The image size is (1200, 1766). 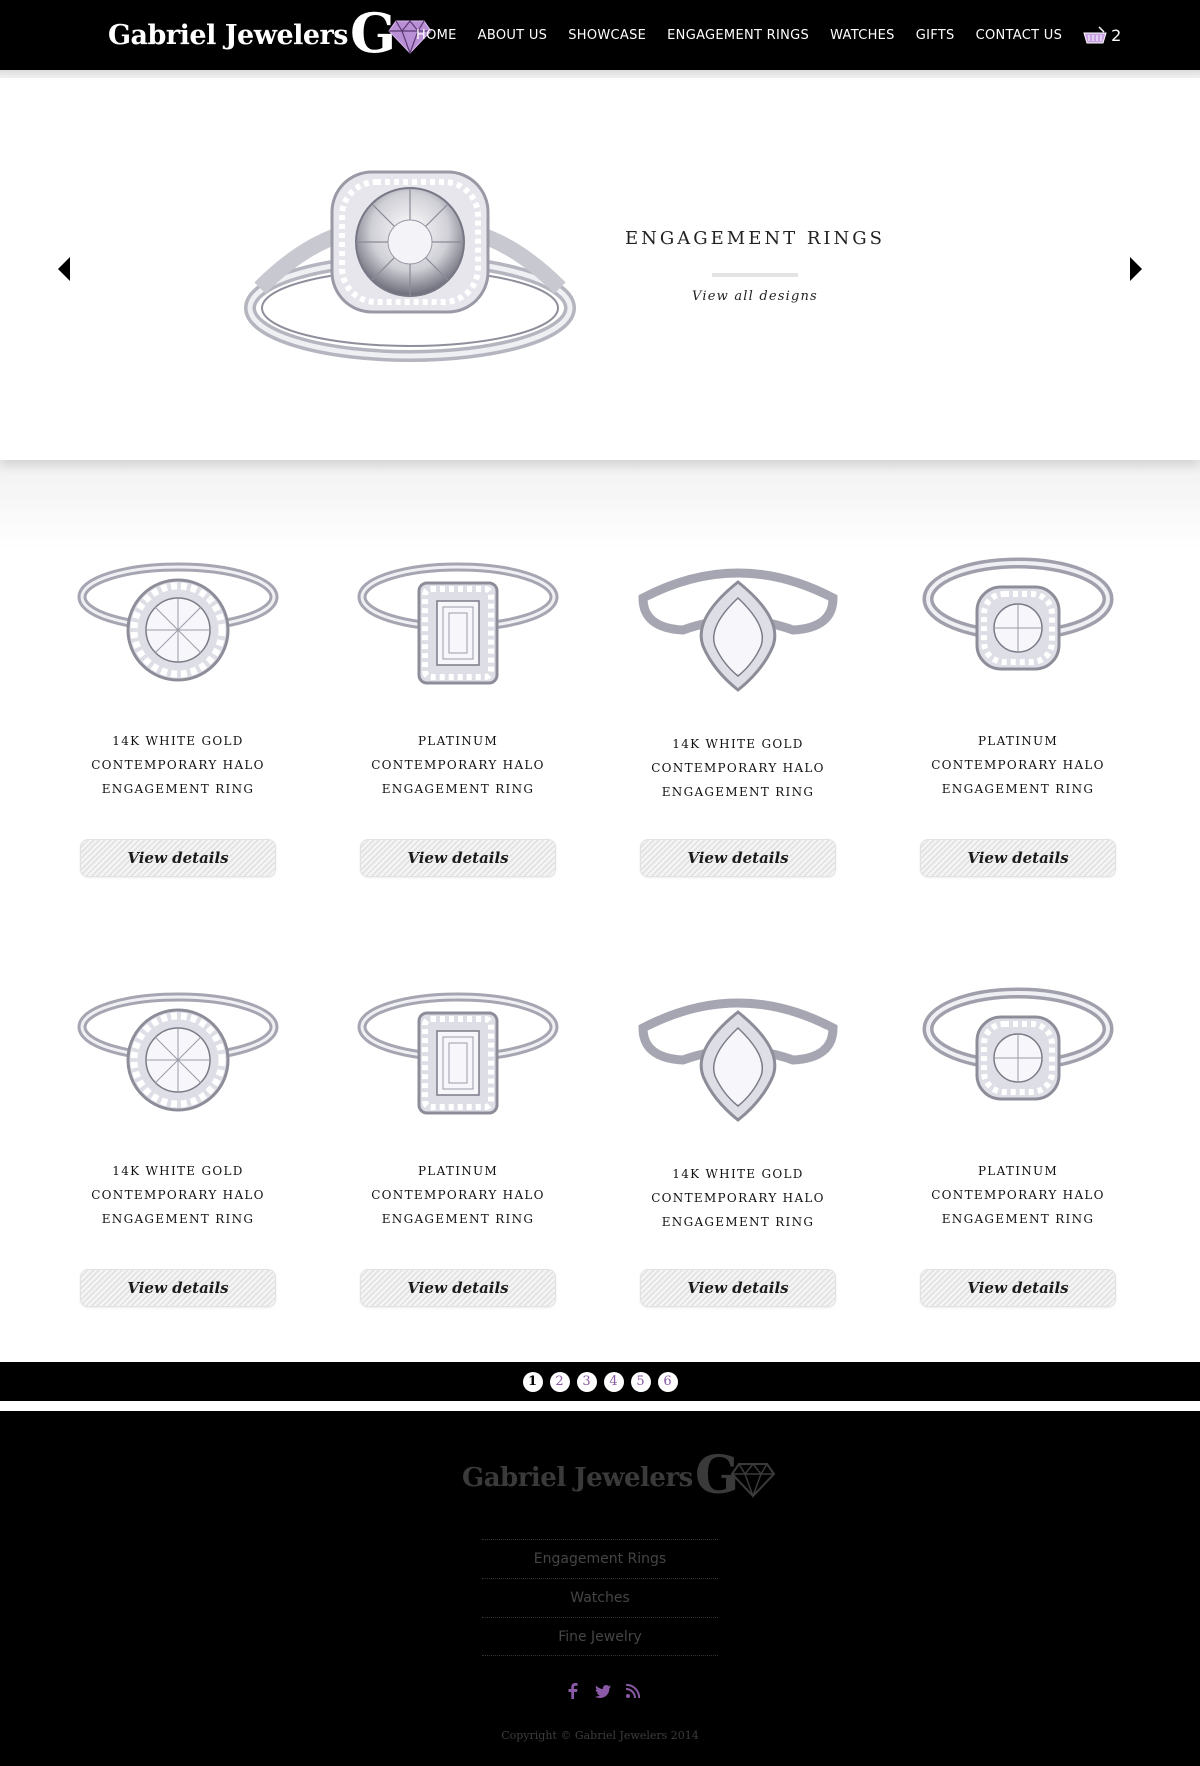 I want to click on footer-brand-name: Gabriel Jewelers, so click(x=577, y=1478).